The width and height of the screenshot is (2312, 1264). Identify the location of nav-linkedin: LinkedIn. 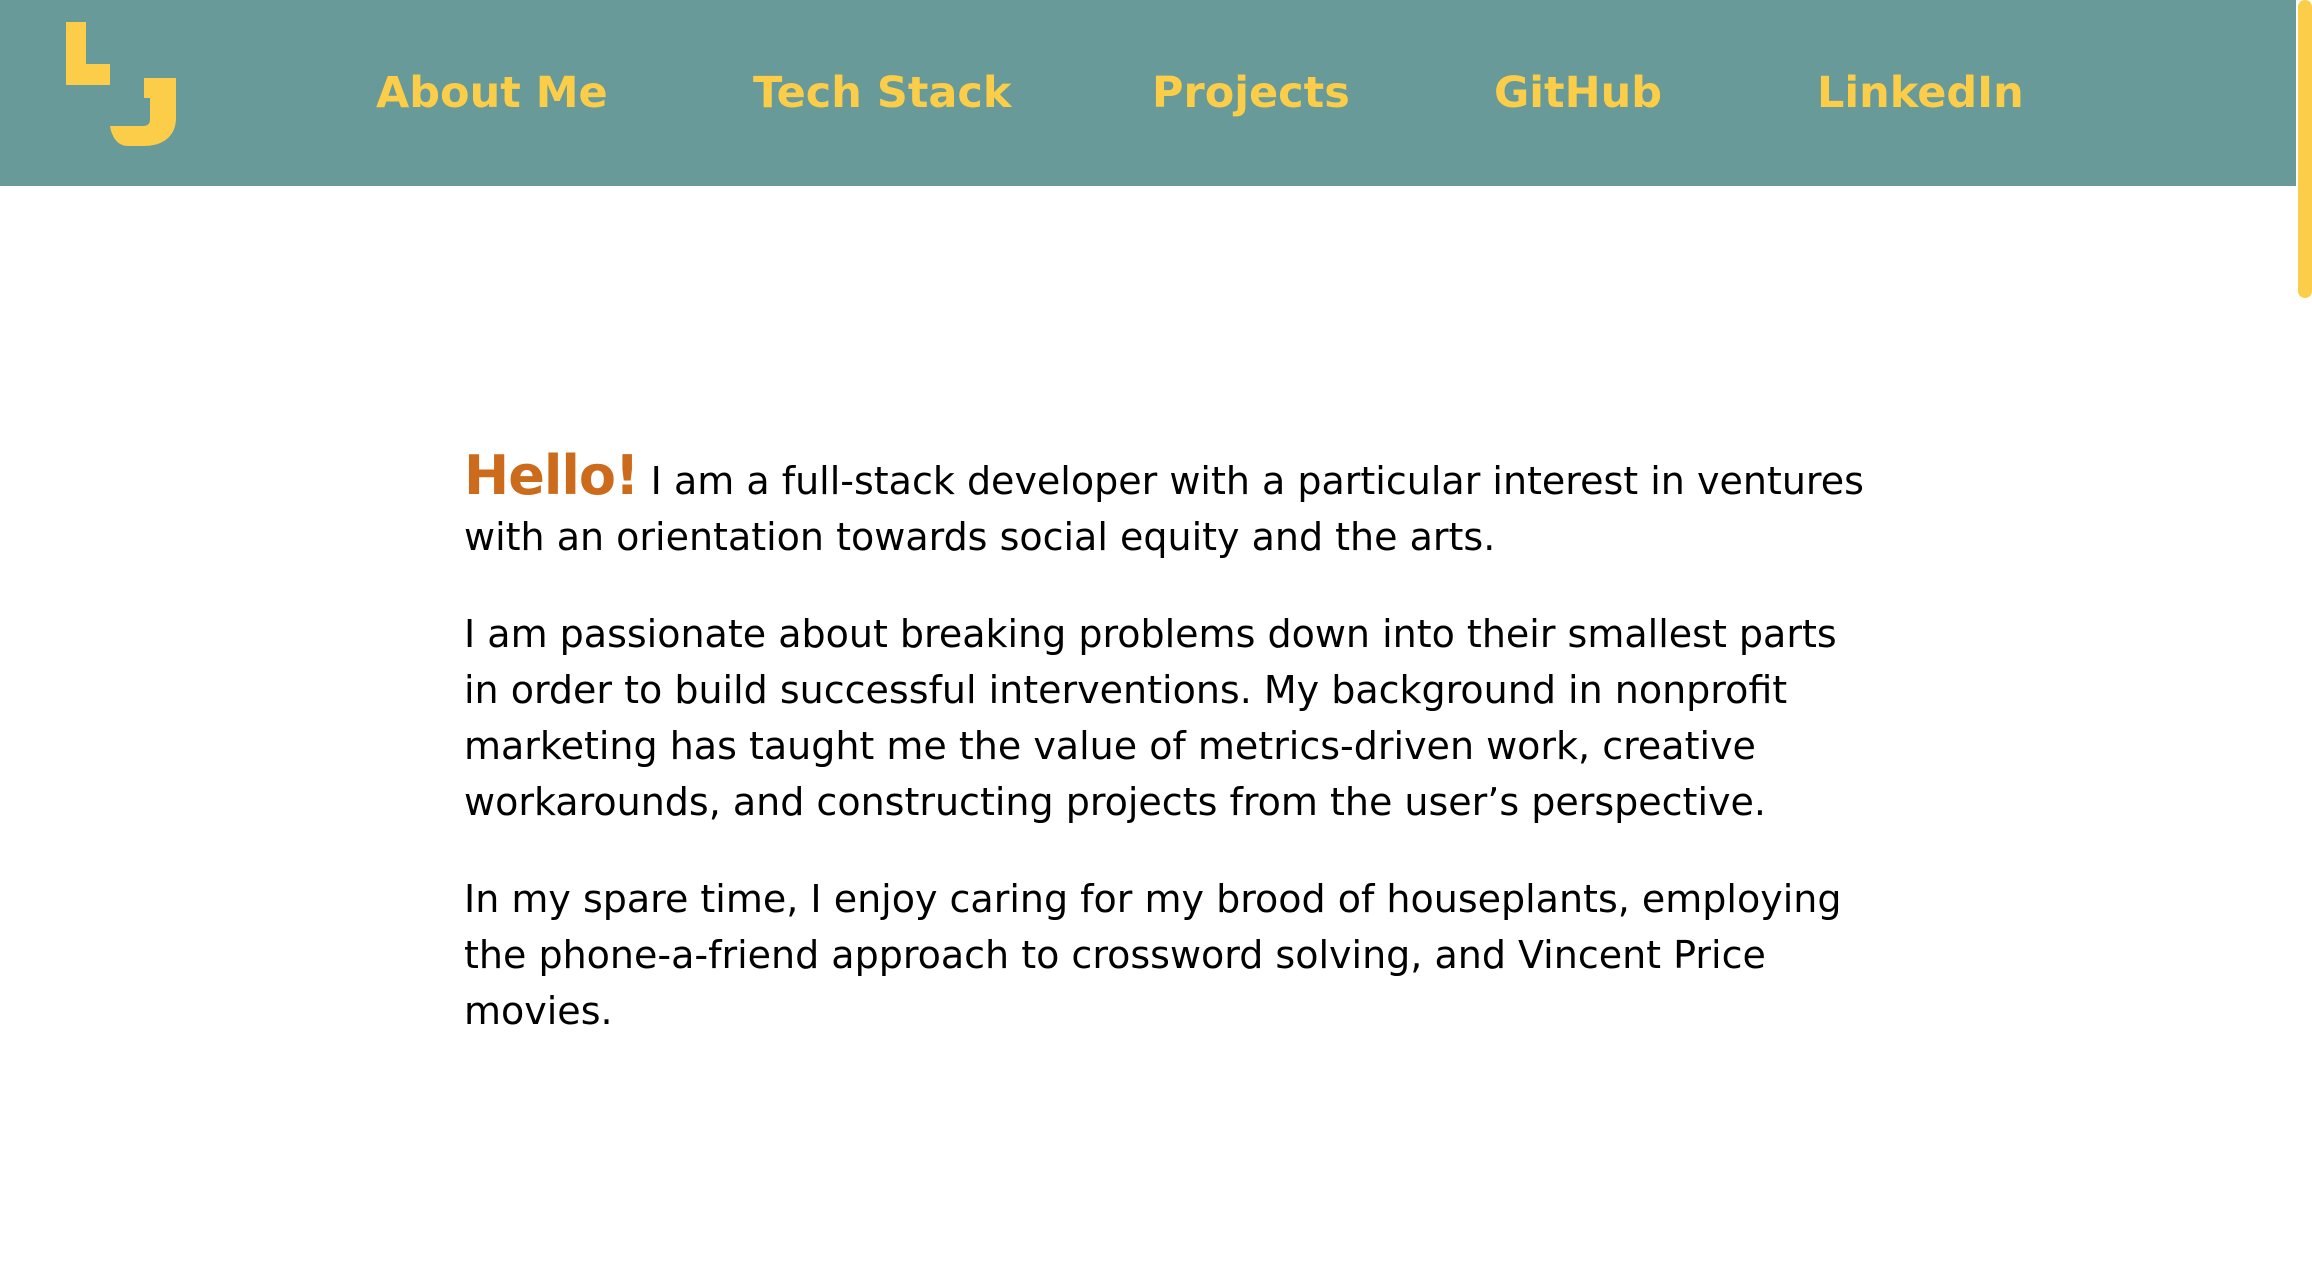
(1920, 93).